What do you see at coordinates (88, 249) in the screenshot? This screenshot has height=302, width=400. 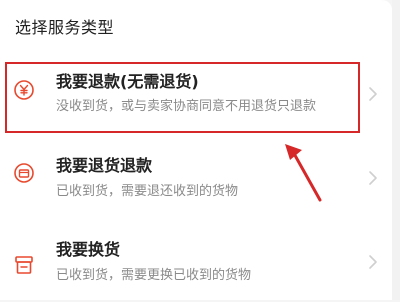 I see `option-title: 我要换货` at bounding box center [88, 249].